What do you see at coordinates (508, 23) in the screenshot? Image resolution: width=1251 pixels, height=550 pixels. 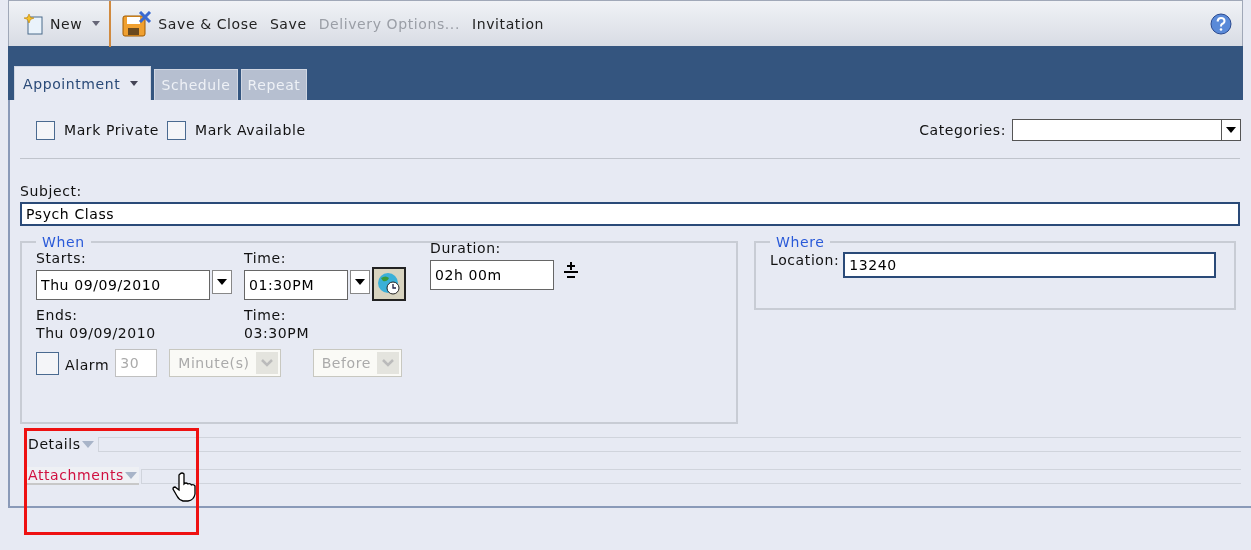 I see `toolbar-button: Invitation` at bounding box center [508, 23].